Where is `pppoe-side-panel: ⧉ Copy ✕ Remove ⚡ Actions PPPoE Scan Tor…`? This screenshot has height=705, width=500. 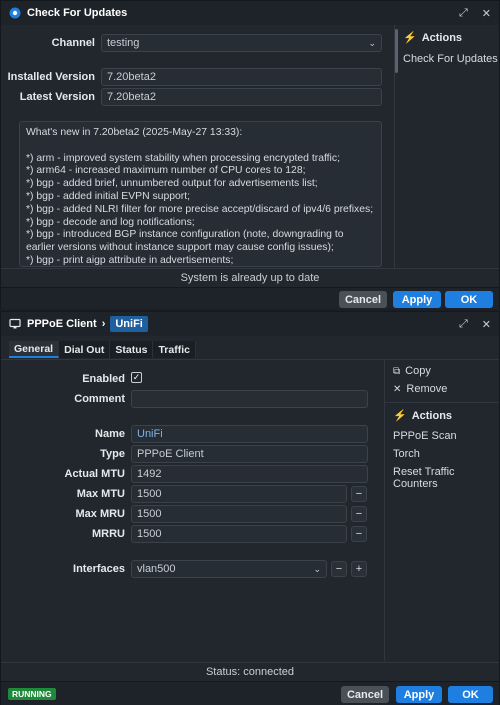
pppoe-side-panel: ⧉ Copy ✕ Remove ⚡ Actions PPPoE Scan Tor… is located at coordinates (441, 510).